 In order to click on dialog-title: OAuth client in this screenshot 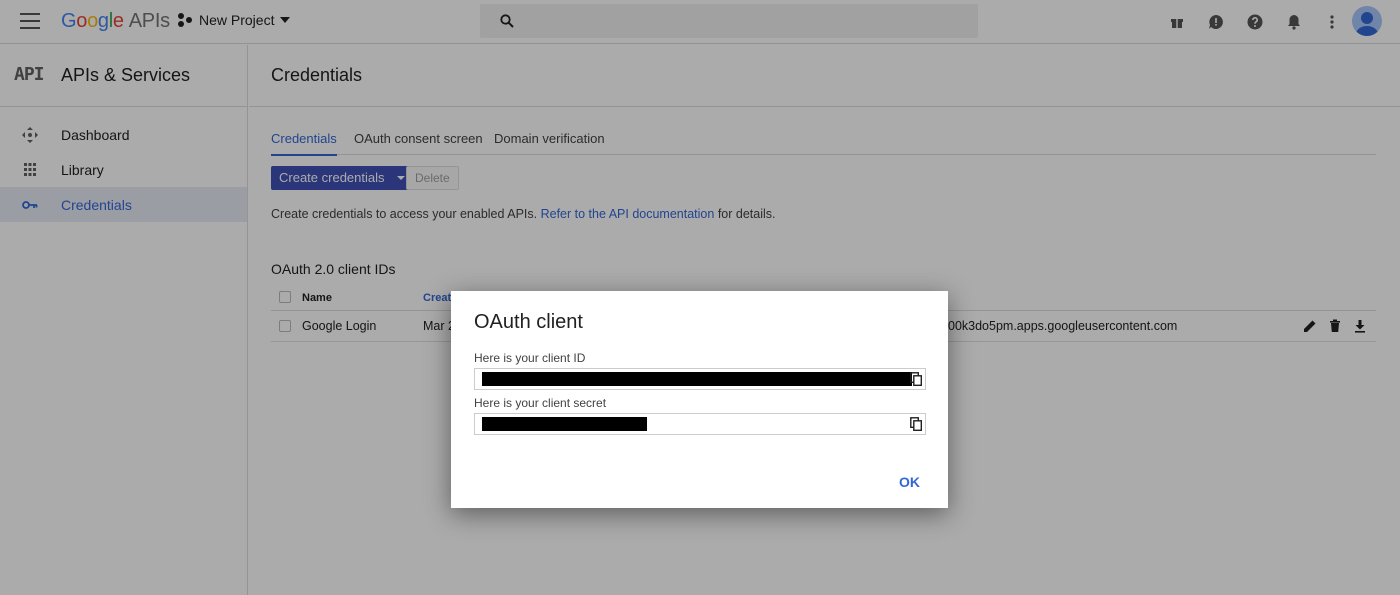, I will do `click(528, 322)`.